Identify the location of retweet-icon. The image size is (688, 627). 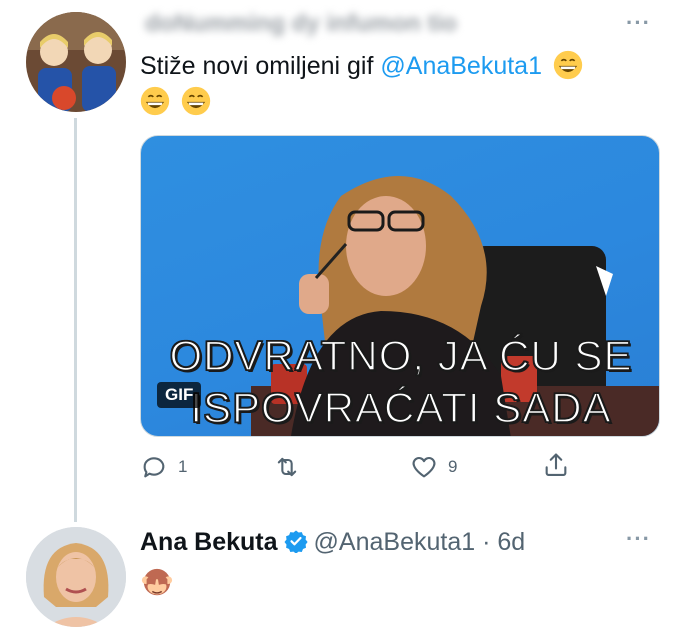
(287, 467).